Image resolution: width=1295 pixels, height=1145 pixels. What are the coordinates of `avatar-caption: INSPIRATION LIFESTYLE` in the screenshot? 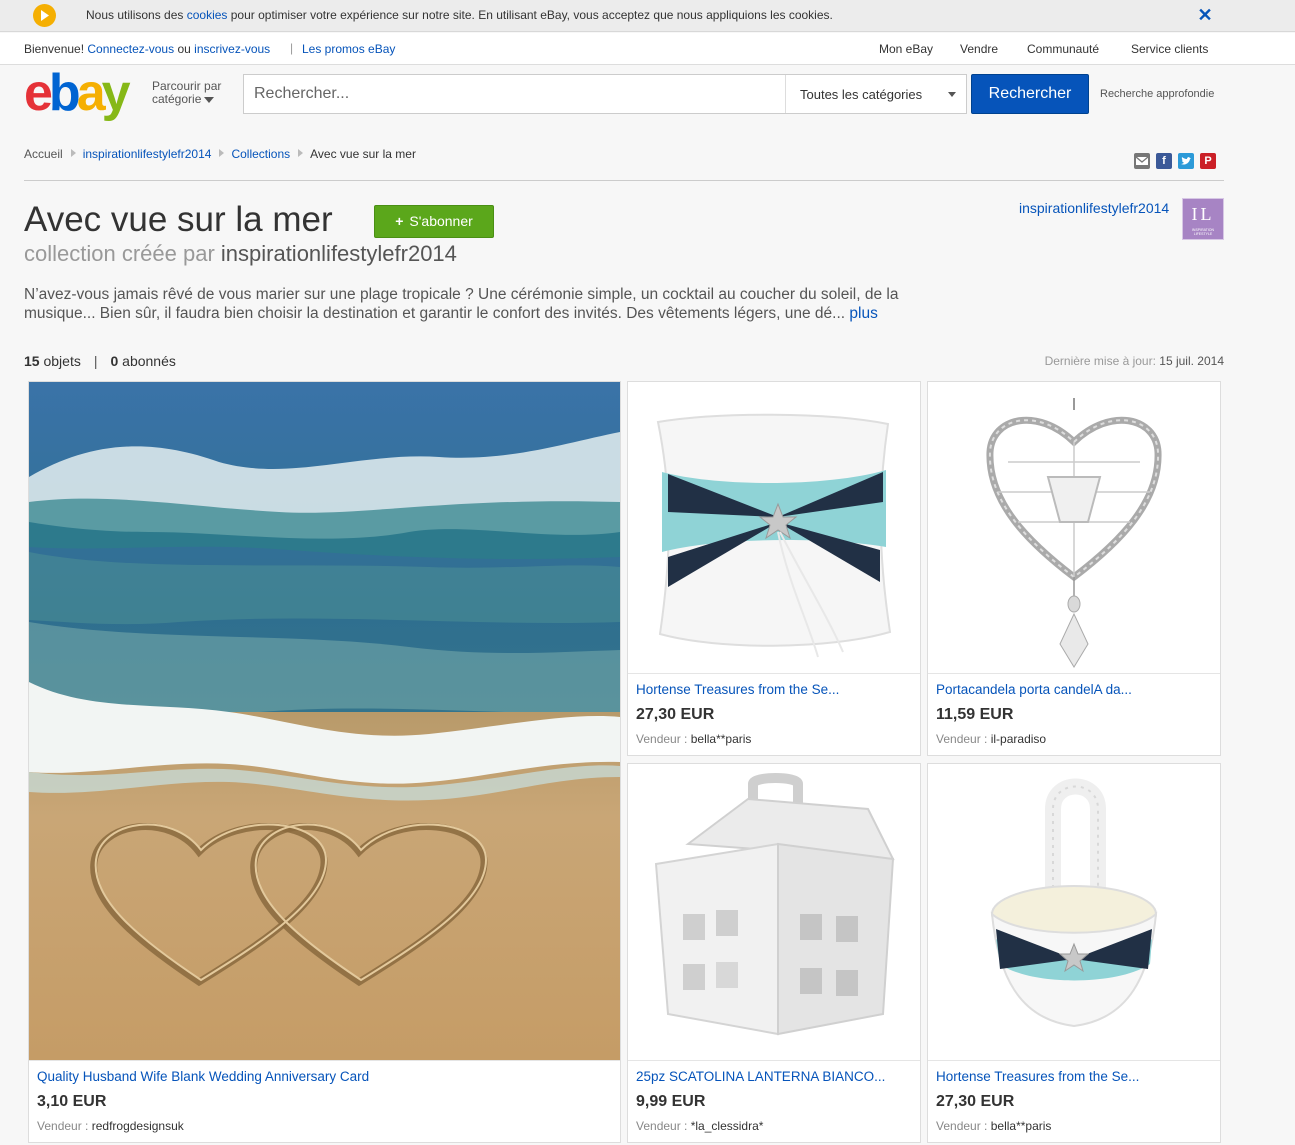 It's located at (1203, 232).